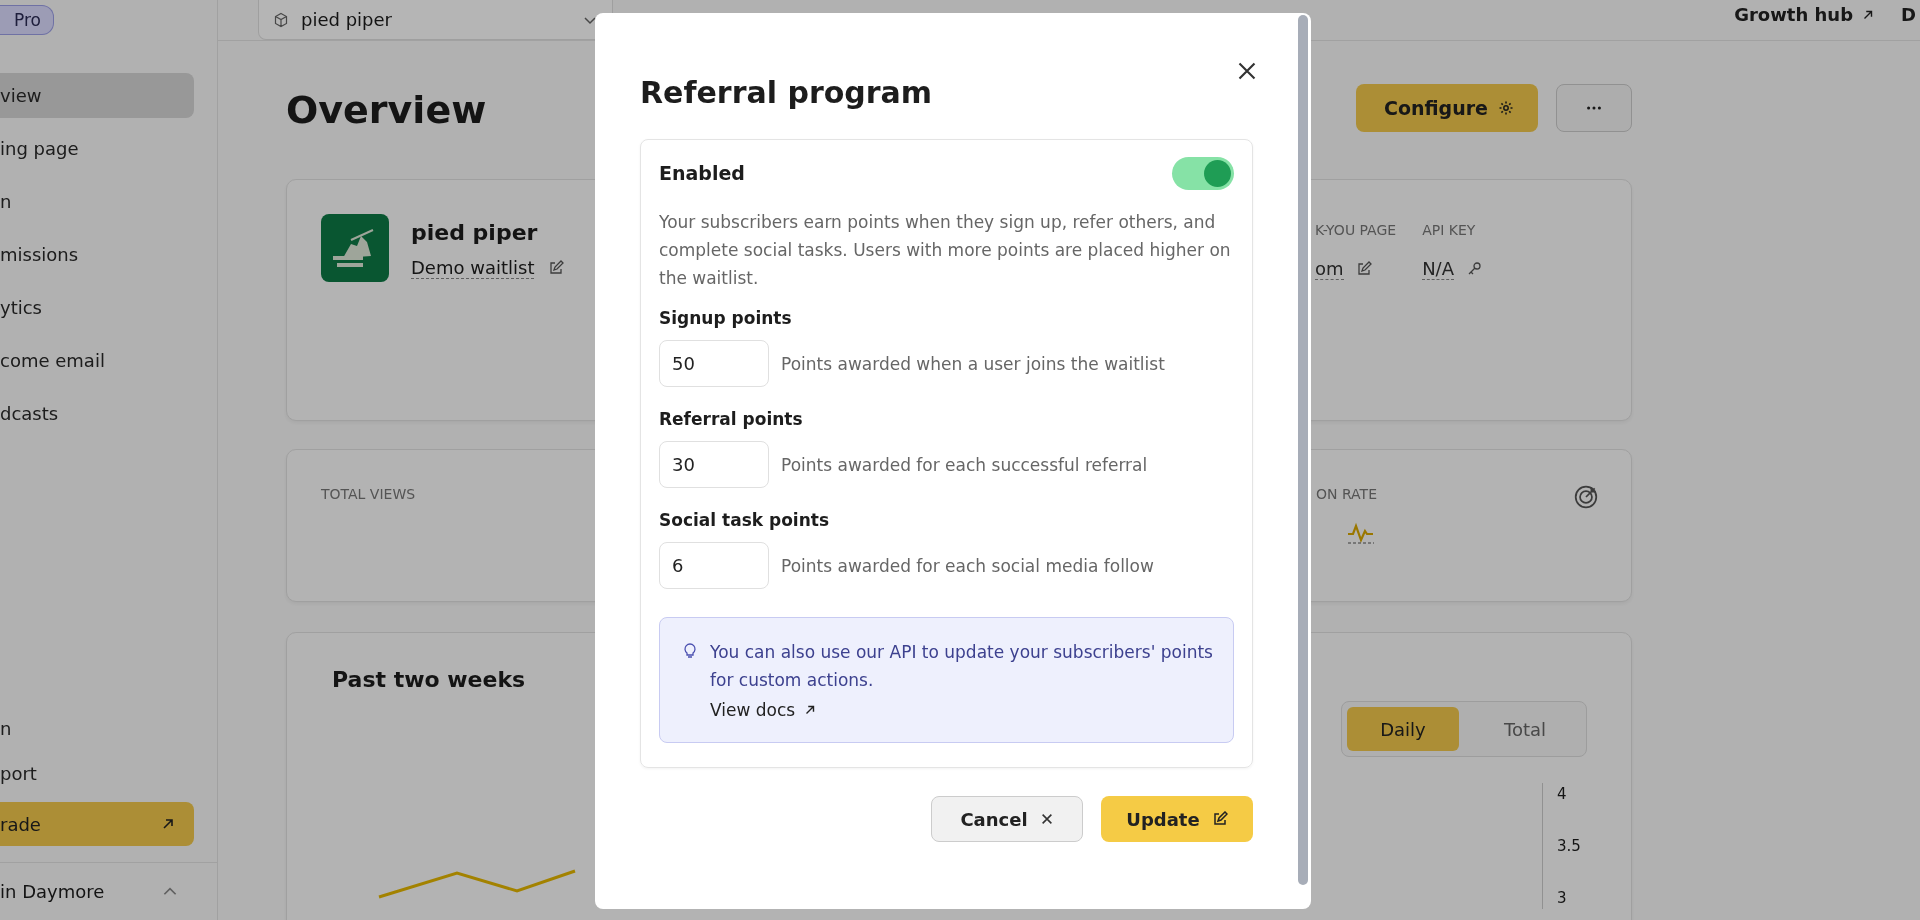  Describe the element at coordinates (97, 148) in the screenshot. I see `sidebar-item: ing page` at that location.